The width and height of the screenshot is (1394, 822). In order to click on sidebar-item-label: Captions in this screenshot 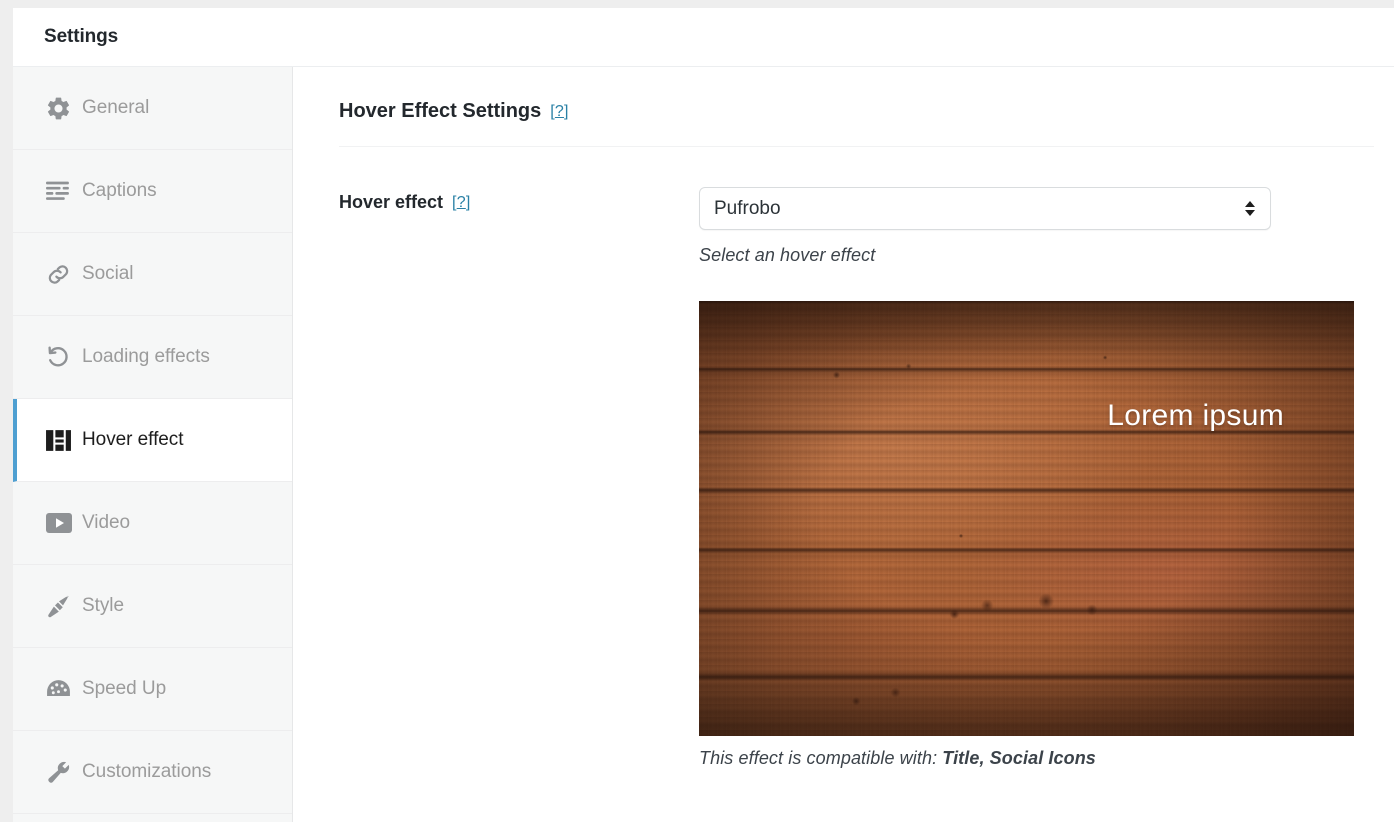, I will do `click(119, 190)`.